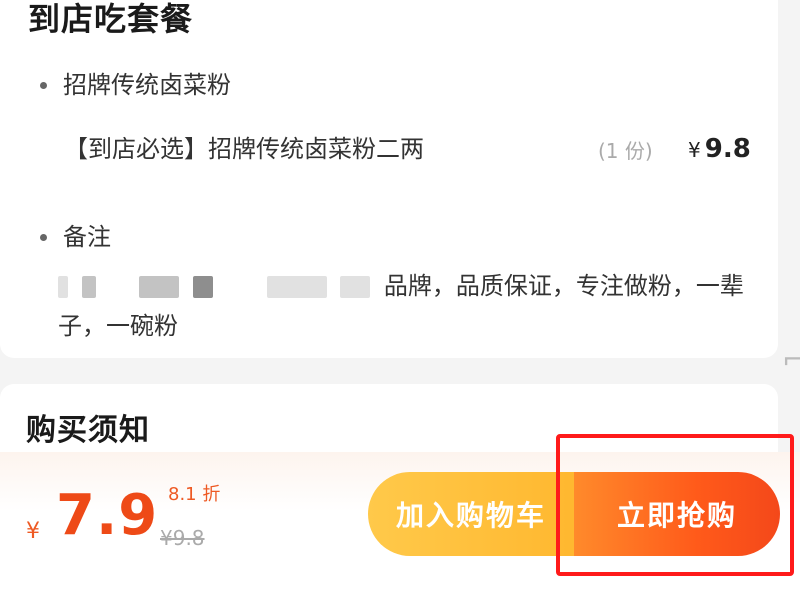  I want to click on category-bullet-row: 招牌传统卤菜粉, so click(135, 85).